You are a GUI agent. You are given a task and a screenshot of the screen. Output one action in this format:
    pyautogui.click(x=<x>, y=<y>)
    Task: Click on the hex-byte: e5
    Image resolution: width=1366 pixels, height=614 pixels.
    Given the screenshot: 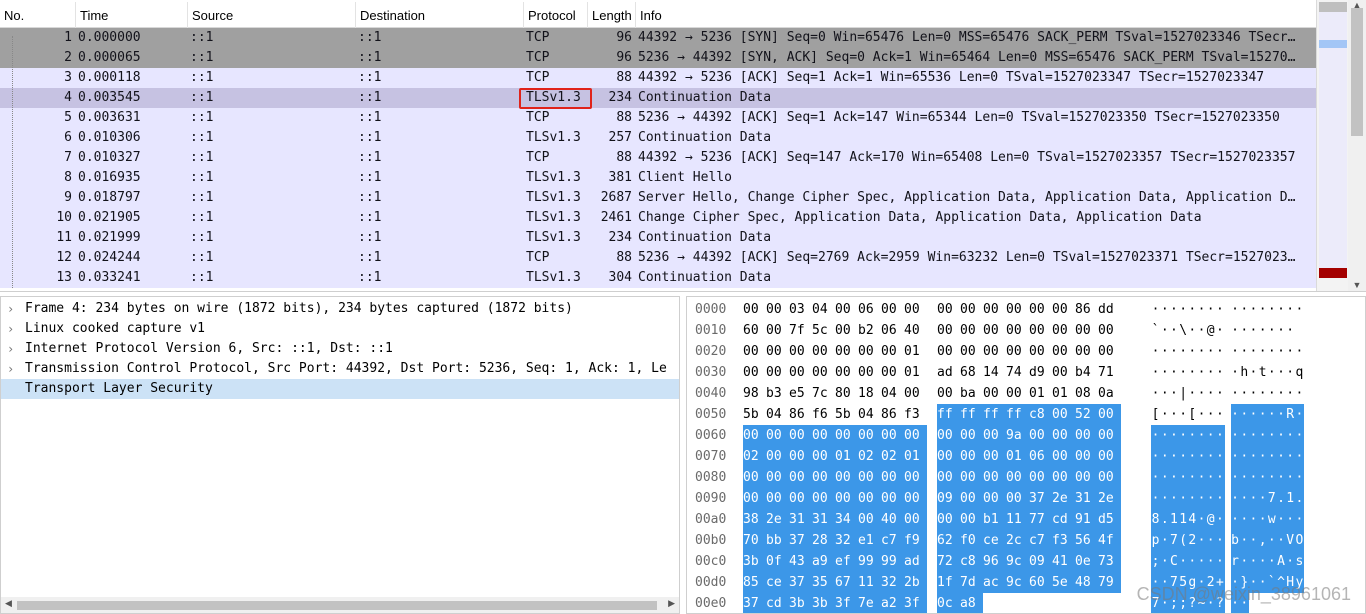 What is the action you would take?
    pyautogui.click(x=800, y=393)
    